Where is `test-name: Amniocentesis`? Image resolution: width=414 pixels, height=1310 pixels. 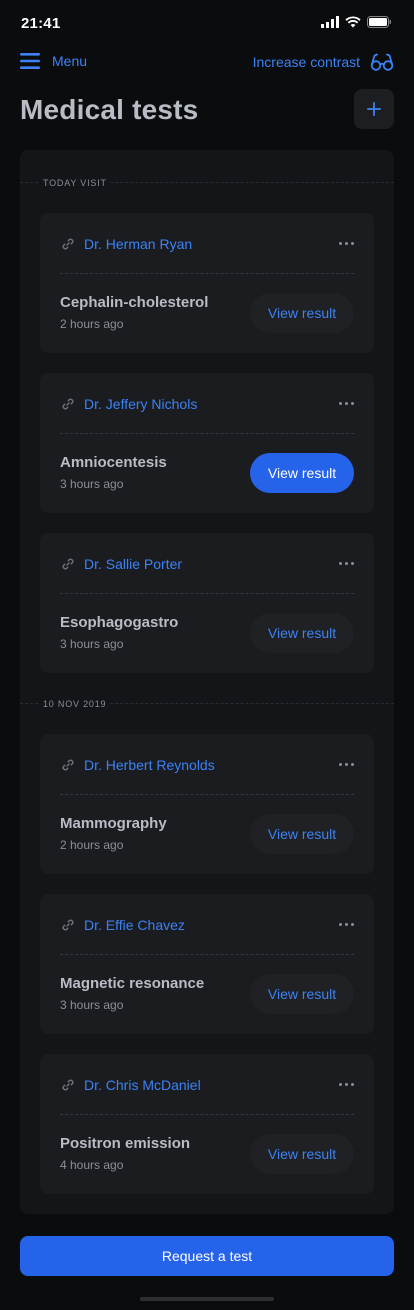 test-name: Amniocentesis is located at coordinates (113, 462).